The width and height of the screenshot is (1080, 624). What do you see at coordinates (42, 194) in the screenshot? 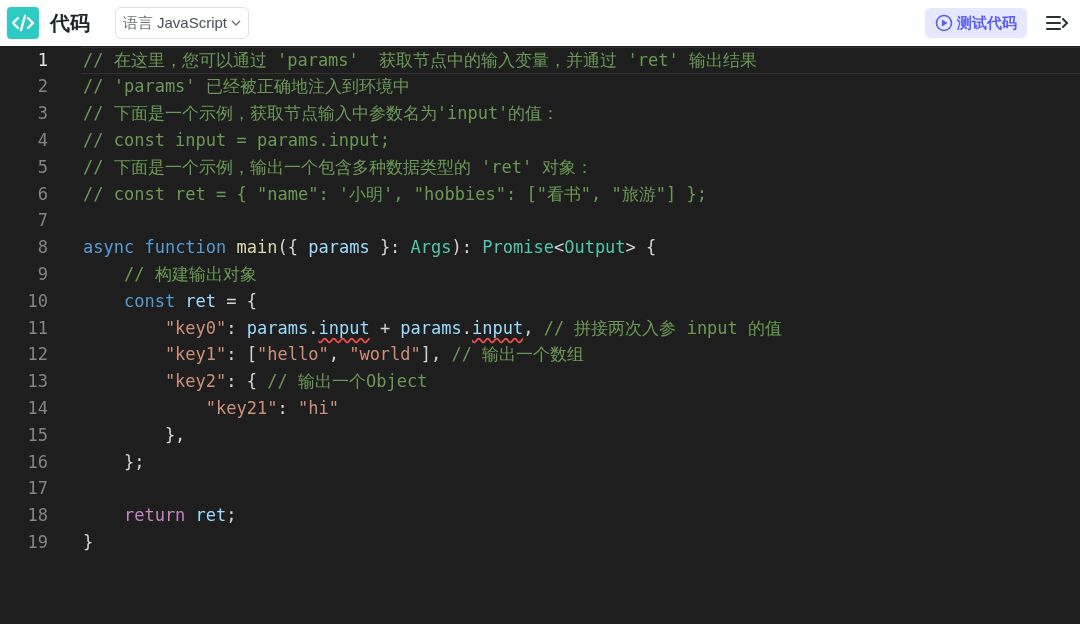
I see `line-number: 6` at bounding box center [42, 194].